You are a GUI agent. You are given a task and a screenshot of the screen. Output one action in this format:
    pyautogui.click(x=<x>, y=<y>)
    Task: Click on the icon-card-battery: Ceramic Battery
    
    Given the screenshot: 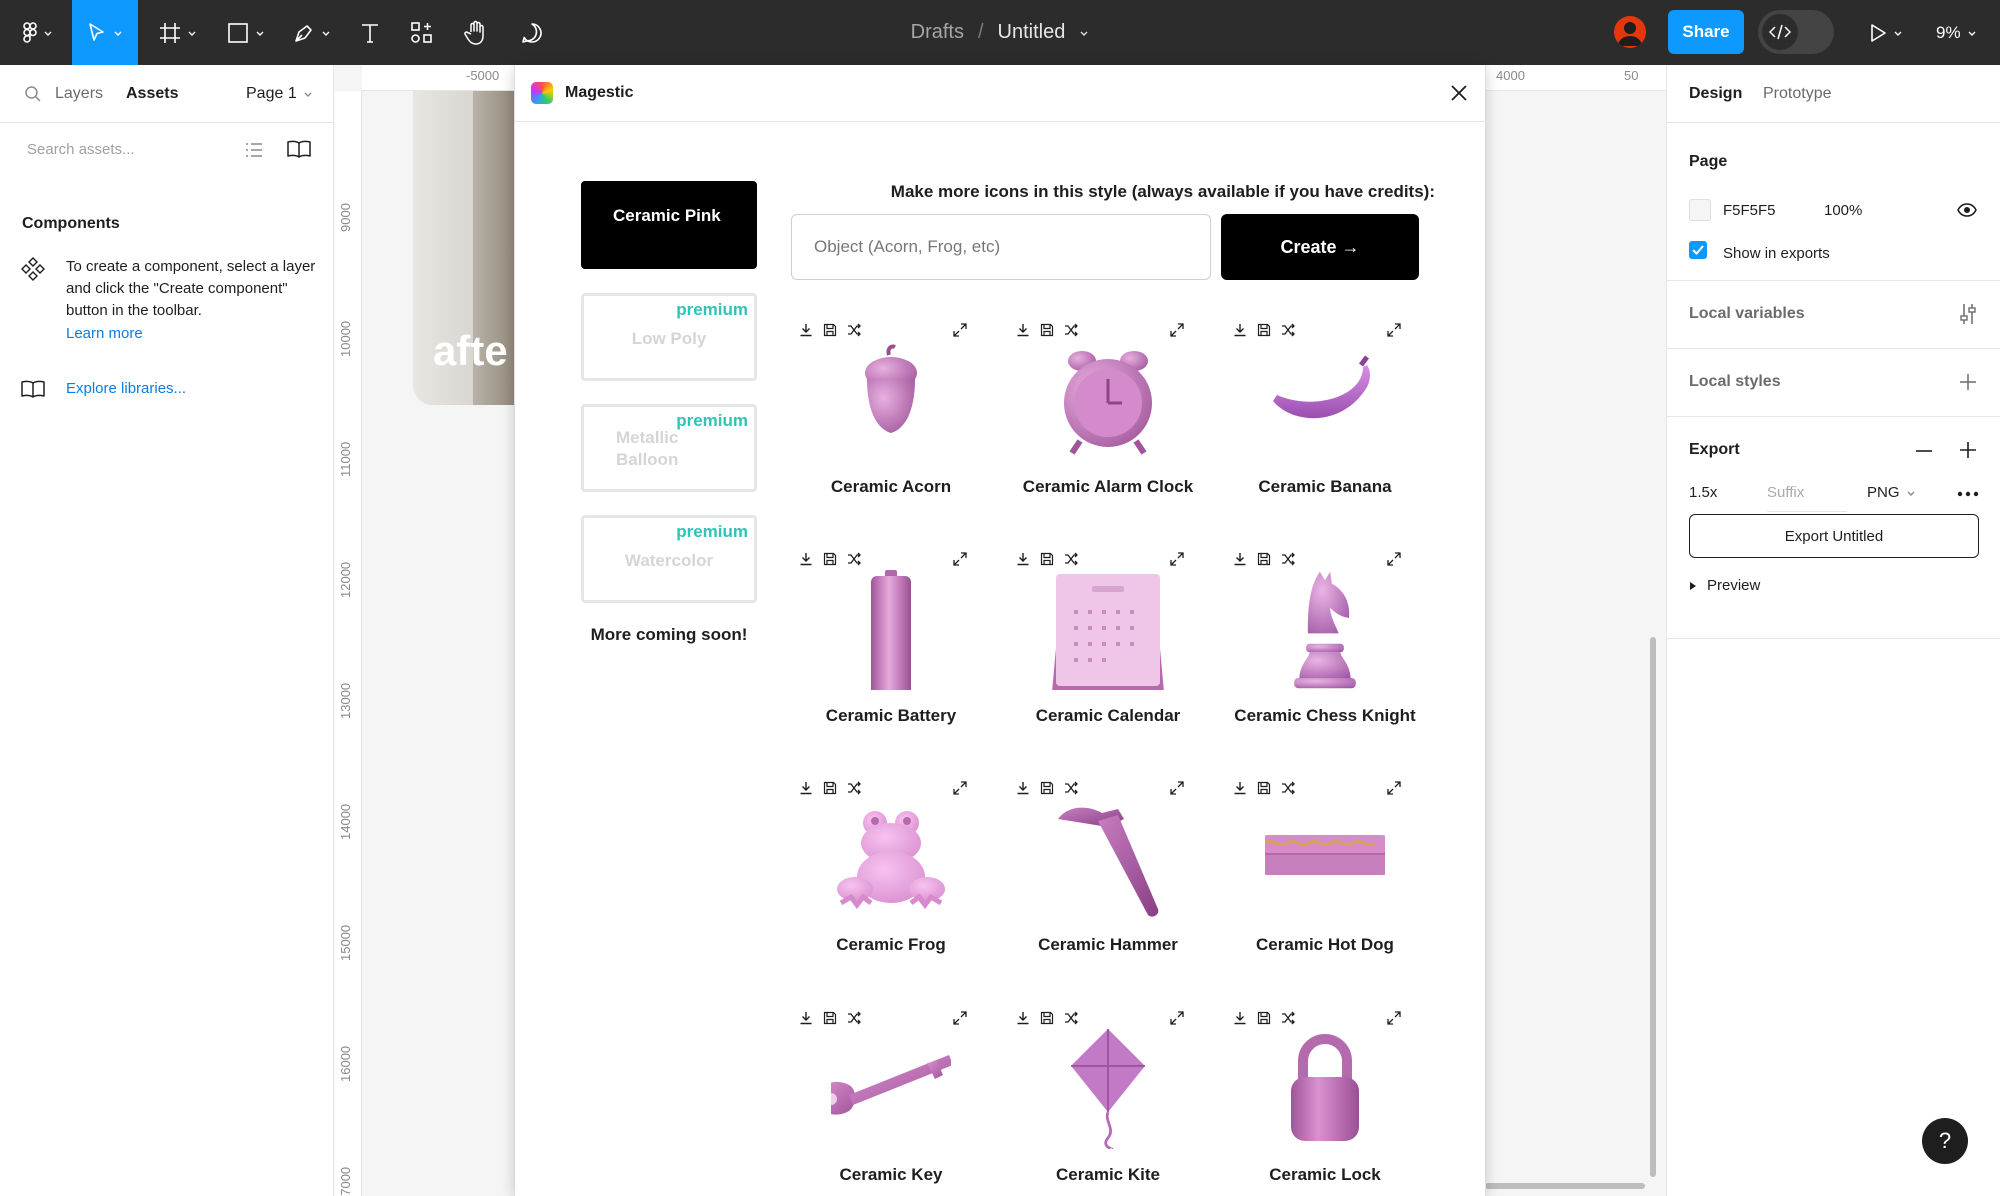 What is the action you would take?
    pyautogui.click(x=891, y=644)
    